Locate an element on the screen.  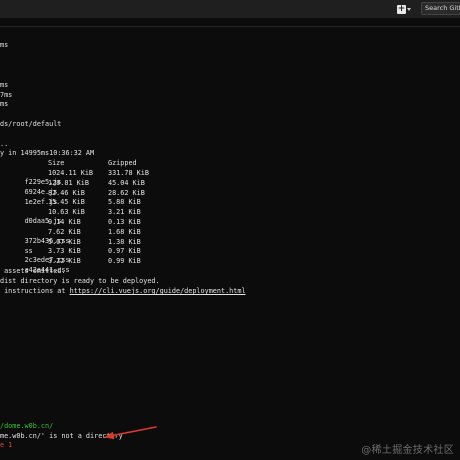
gzipped-header: Gzipped is located at coordinates (122, 163).